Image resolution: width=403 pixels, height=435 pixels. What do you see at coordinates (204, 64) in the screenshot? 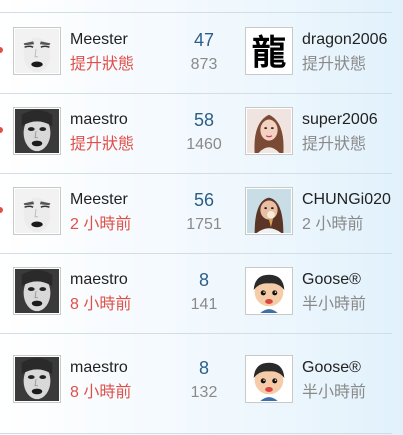
I see `view-count: 873` at bounding box center [204, 64].